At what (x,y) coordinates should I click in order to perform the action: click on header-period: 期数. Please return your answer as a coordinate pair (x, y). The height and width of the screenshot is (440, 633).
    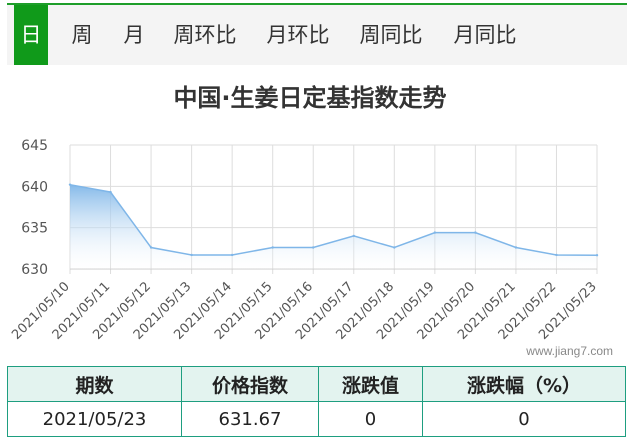
    Looking at the image, I should click on (94, 384).